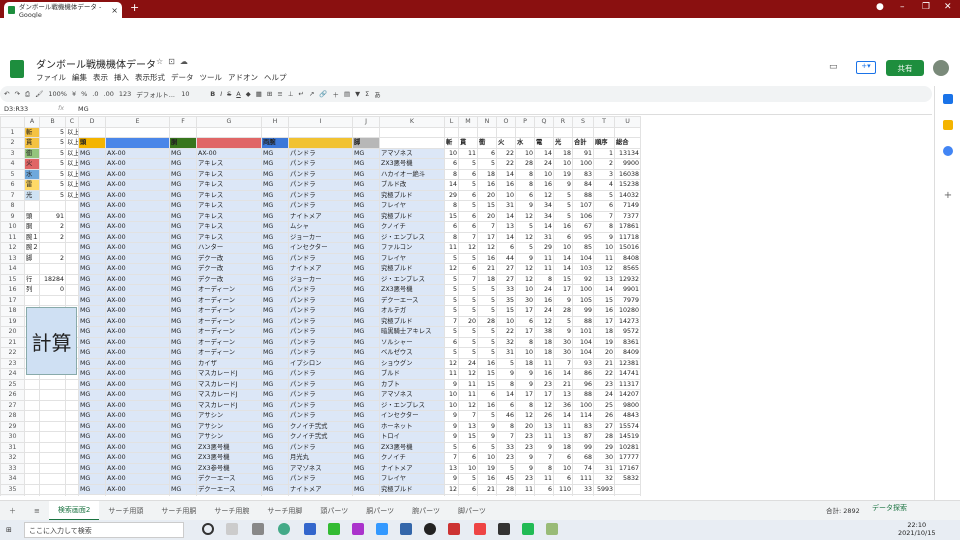 The height and width of the screenshot is (540, 960). Describe the element at coordinates (506, 447) in the screenshot. I see `cell: 33` at that location.